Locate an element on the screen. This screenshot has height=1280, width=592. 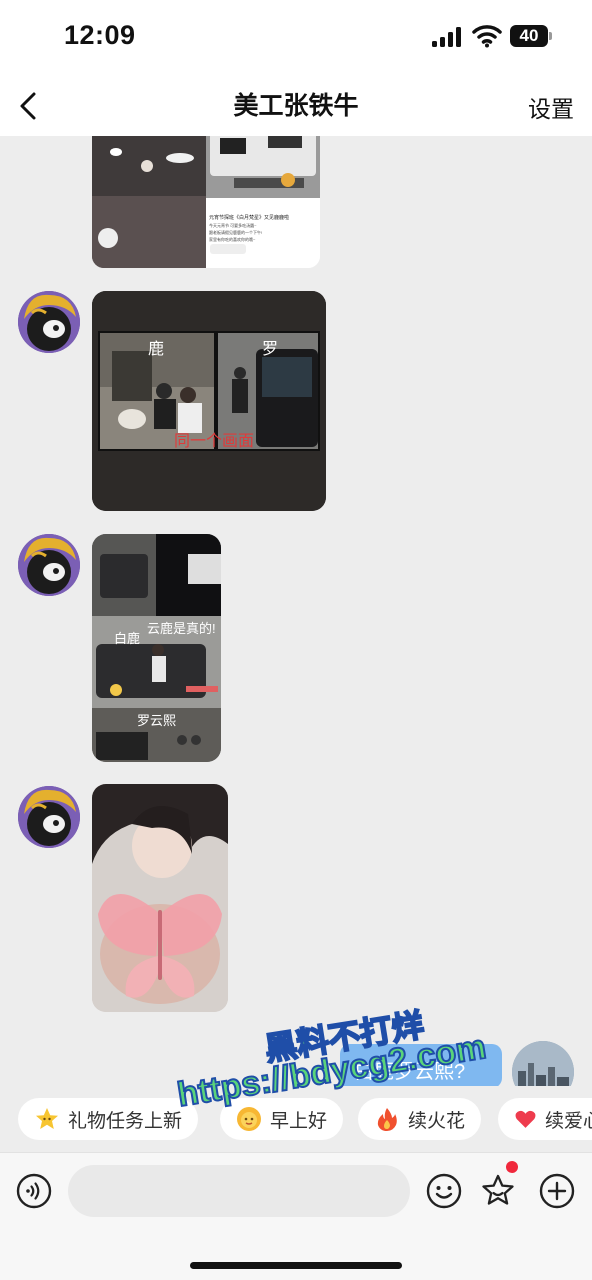
image-label: 罗云熙 is located at coordinates (157, 720).